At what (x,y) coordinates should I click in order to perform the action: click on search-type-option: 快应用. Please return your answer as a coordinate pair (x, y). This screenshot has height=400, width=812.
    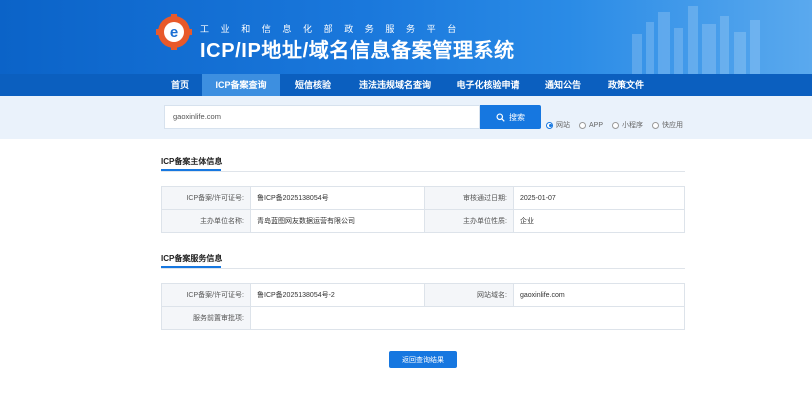
    Looking at the image, I should click on (667, 125).